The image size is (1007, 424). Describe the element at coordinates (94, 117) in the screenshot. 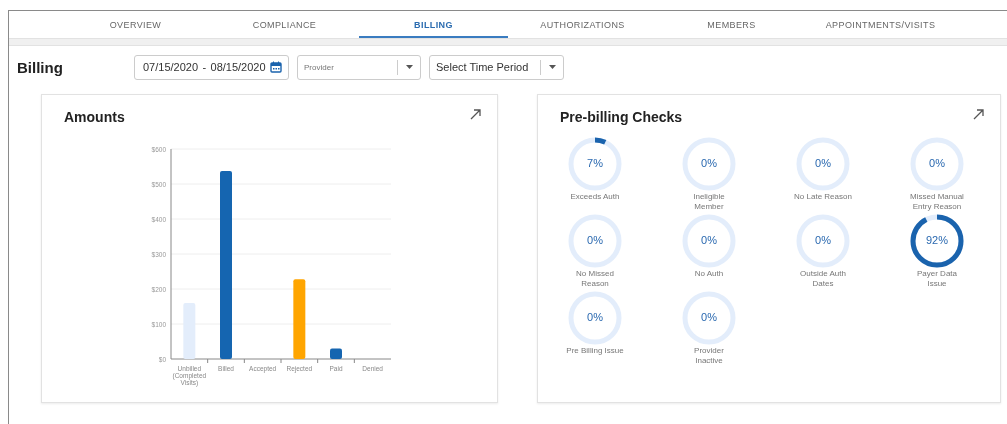

I see `card-title: Amounts` at that location.